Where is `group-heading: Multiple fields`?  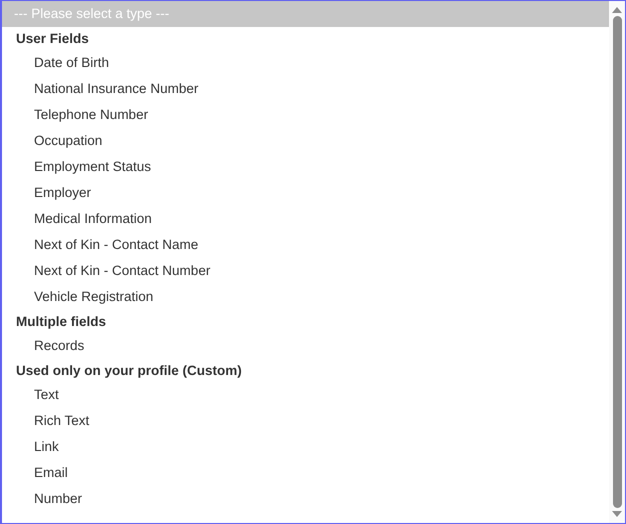
group-heading: Multiple fields is located at coordinates (61, 322).